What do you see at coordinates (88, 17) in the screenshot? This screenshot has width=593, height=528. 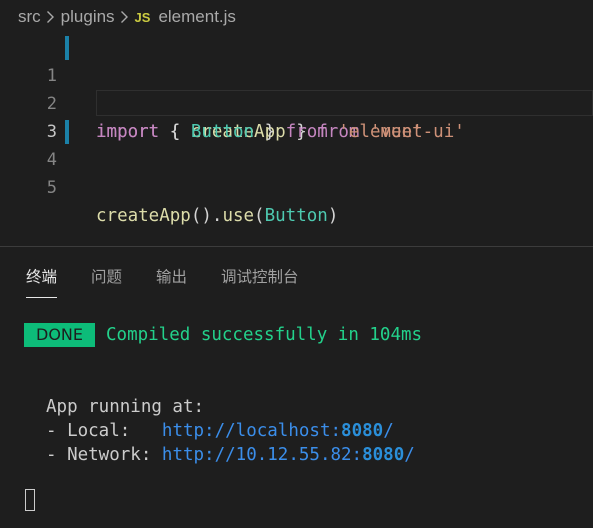 I see `breadcrumb-folder-plugins: plugins` at bounding box center [88, 17].